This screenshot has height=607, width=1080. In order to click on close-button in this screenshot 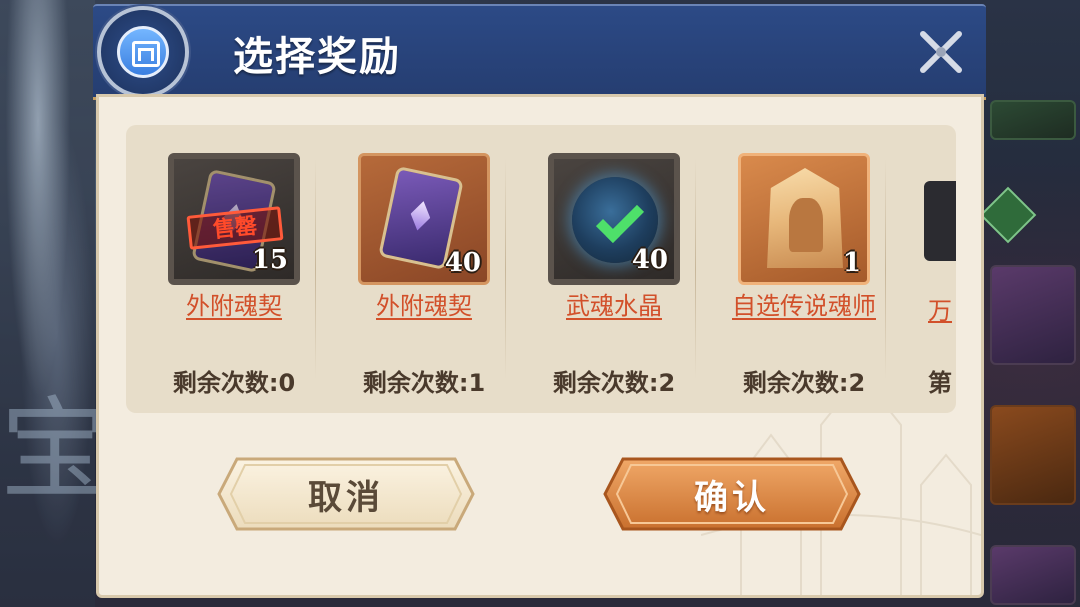, I will do `click(941, 52)`.